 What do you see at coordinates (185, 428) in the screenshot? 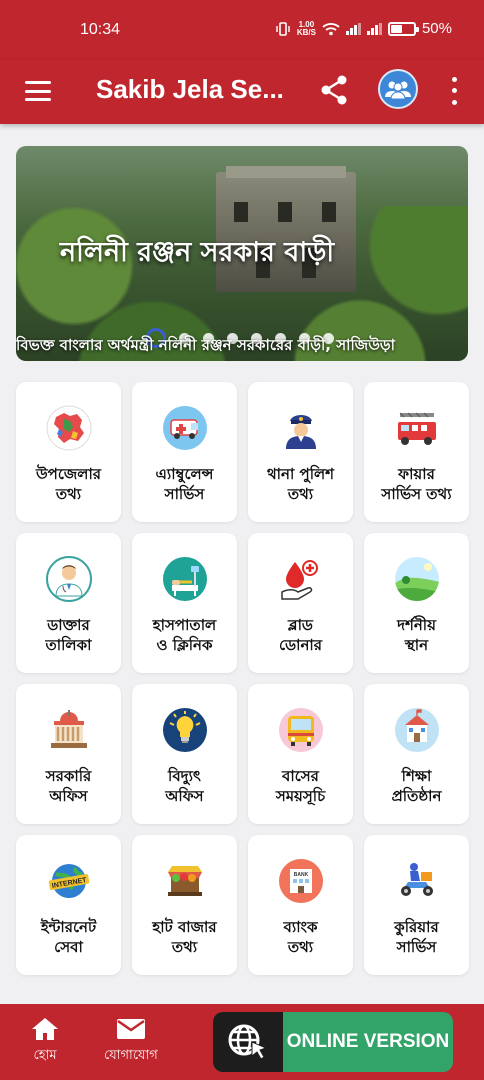
I see `ambulance-icon` at bounding box center [185, 428].